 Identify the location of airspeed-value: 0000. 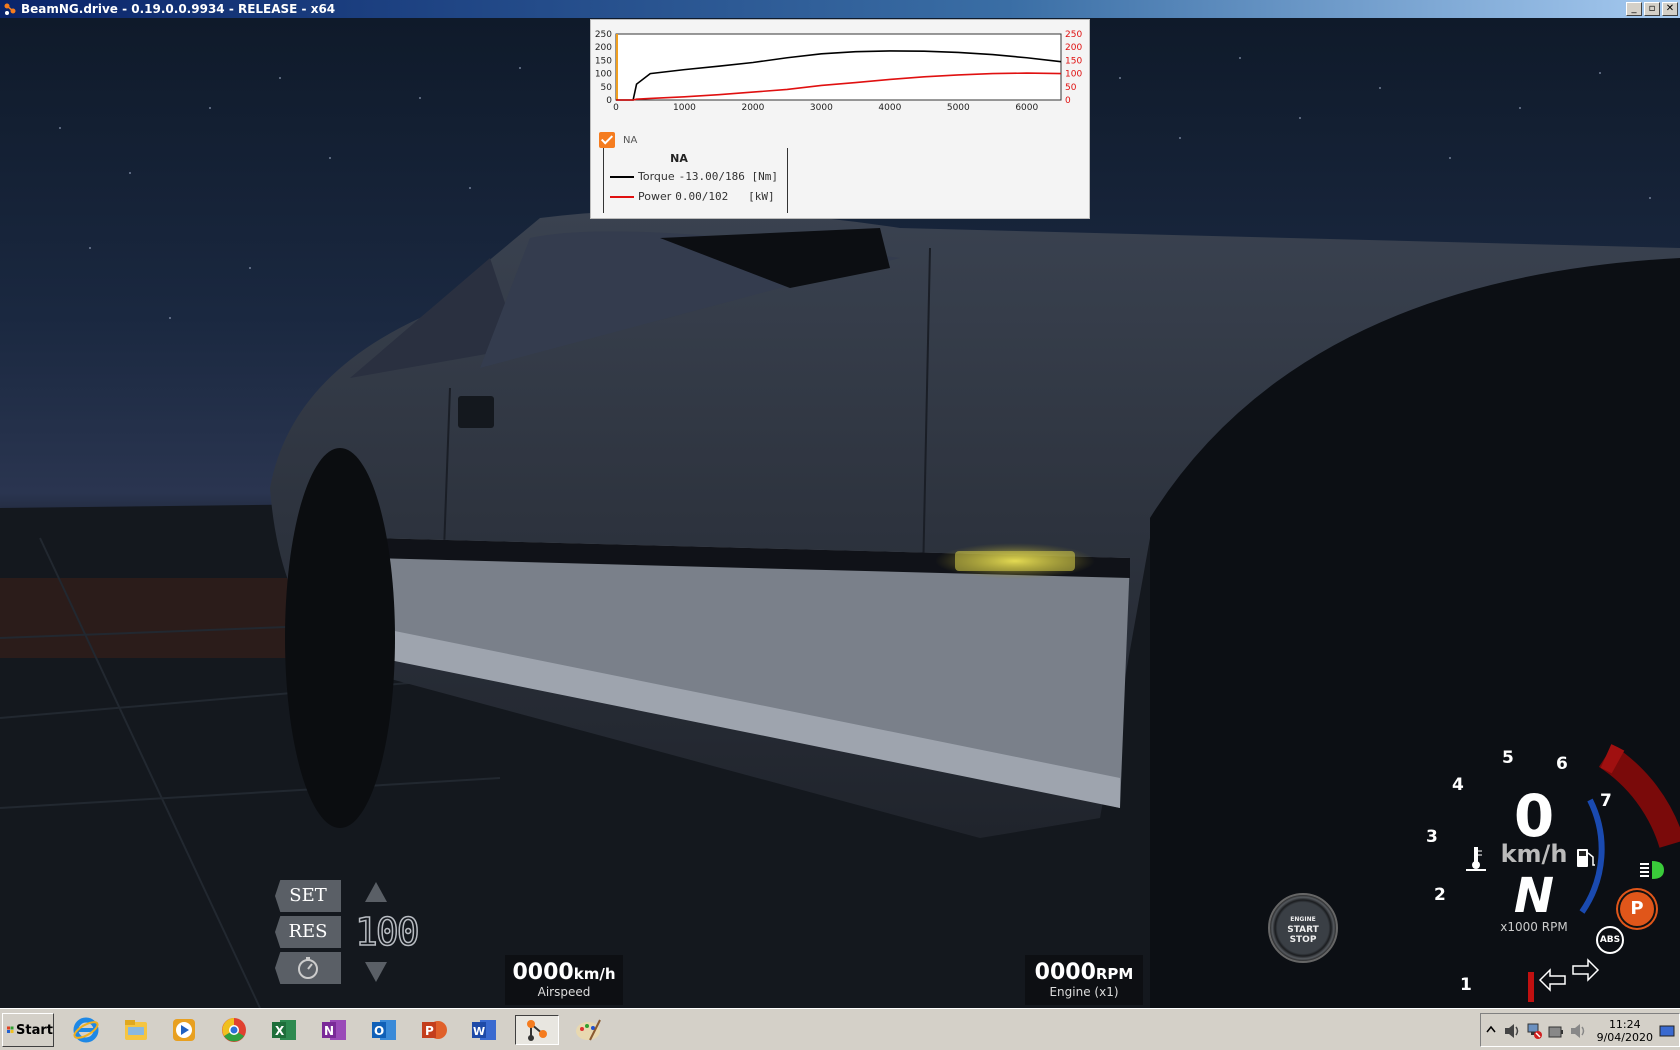
(543, 972).